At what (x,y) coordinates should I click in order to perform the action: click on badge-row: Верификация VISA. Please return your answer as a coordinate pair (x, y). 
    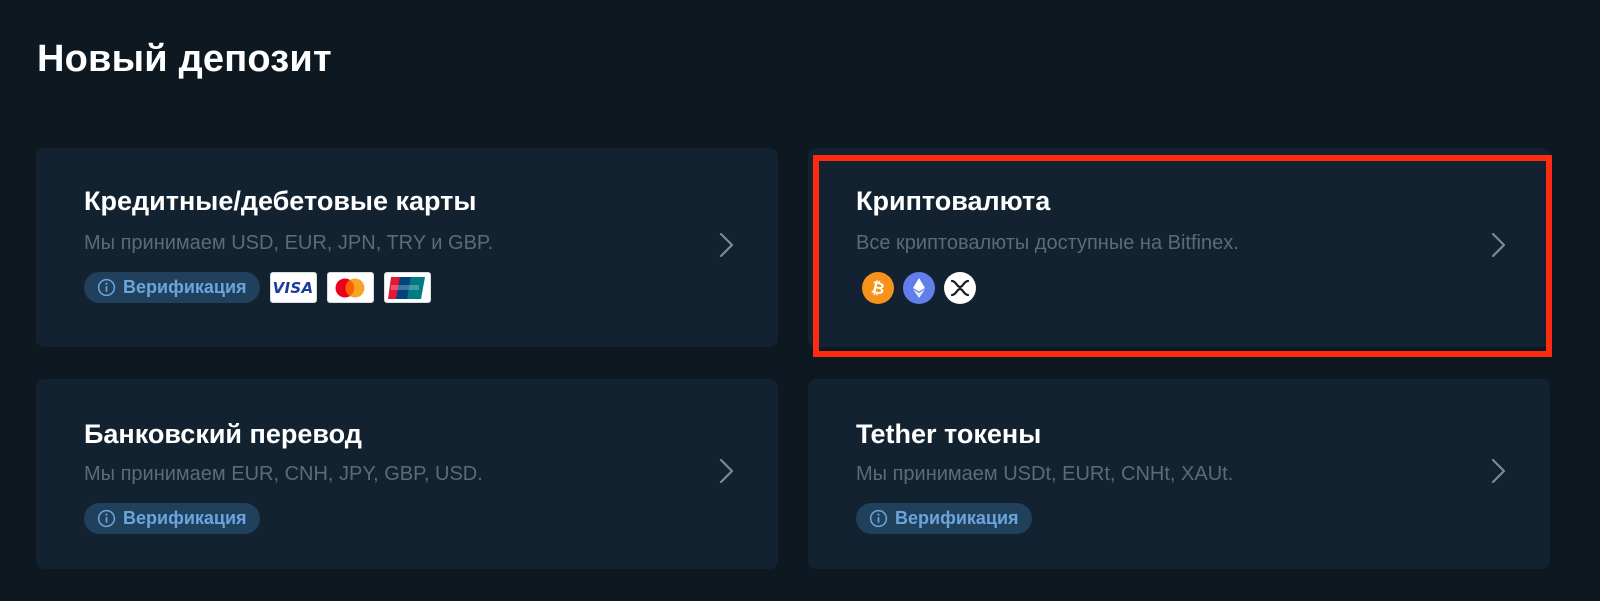
    Looking at the image, I should click on (257, 287).